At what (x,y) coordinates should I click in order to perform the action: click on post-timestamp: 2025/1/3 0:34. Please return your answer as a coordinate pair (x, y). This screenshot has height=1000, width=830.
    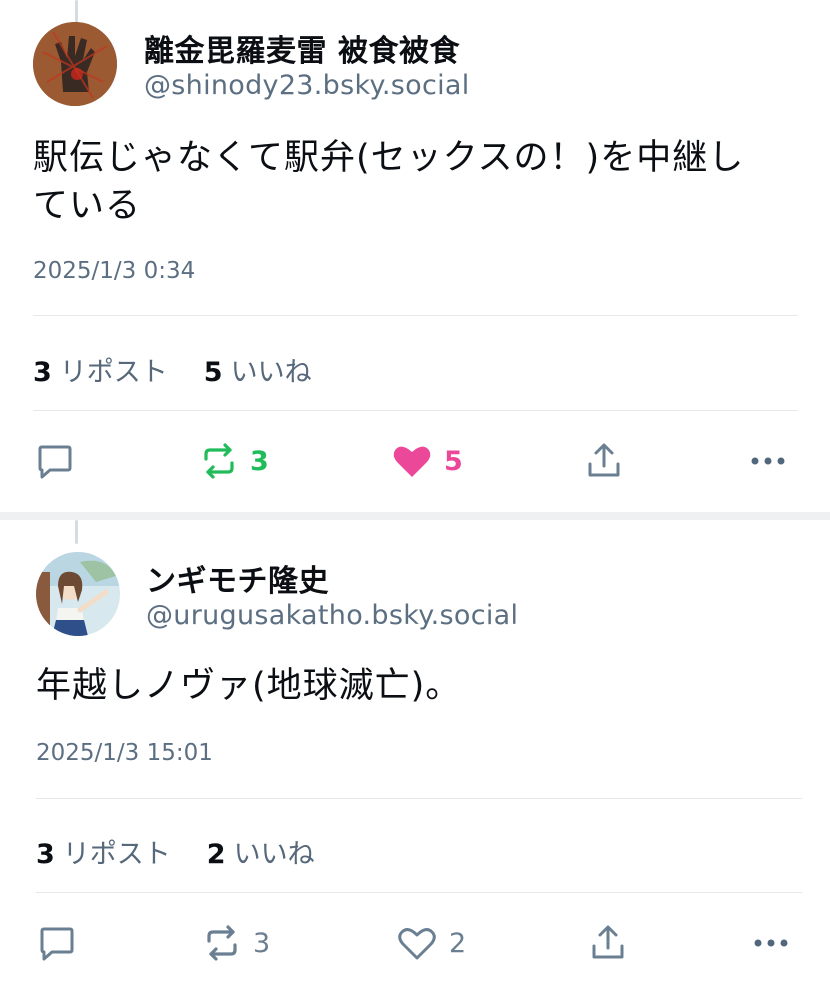
    Looking at the image, I should click on (114, 271).